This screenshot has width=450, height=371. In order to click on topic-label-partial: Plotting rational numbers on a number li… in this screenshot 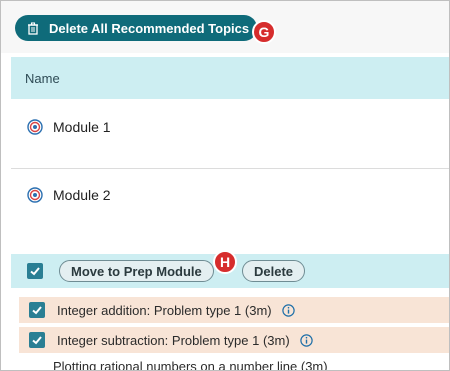, I will do `click(190, 364)`.